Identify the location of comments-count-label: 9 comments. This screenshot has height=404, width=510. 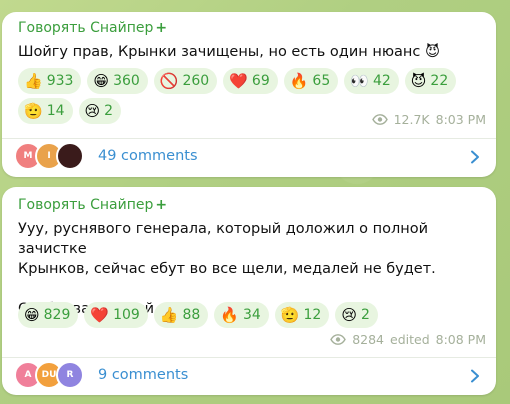
(143, 375).